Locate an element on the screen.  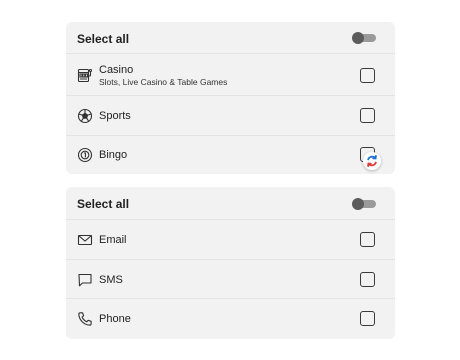
chat-bubble-icon is located at coordinates (85, 280).